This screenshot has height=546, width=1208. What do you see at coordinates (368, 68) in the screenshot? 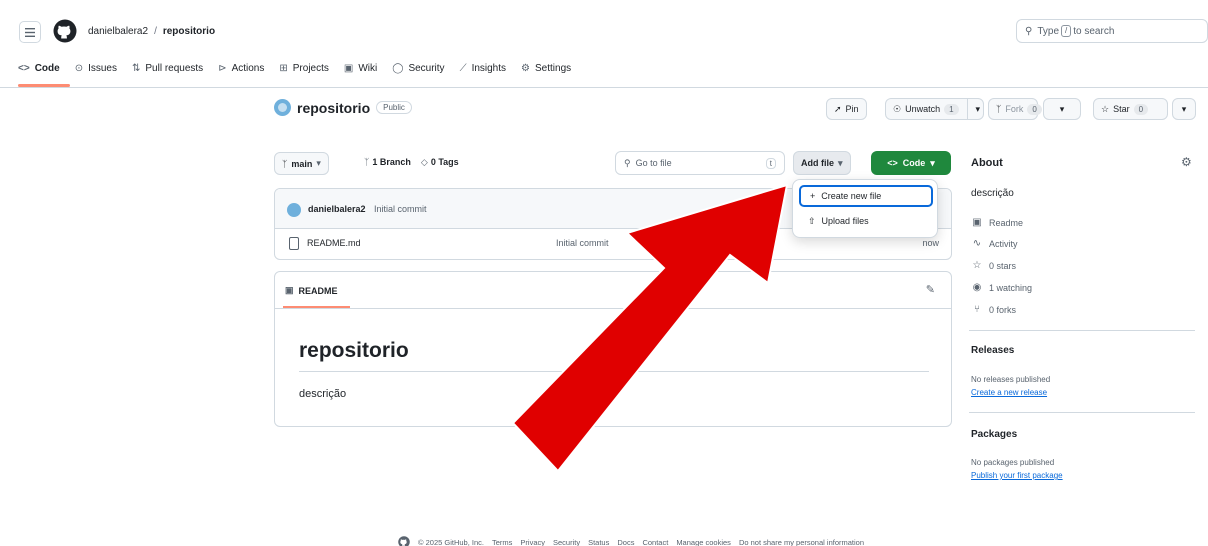
I see `tab-label: Wiki` at bounding box center [368, 68].